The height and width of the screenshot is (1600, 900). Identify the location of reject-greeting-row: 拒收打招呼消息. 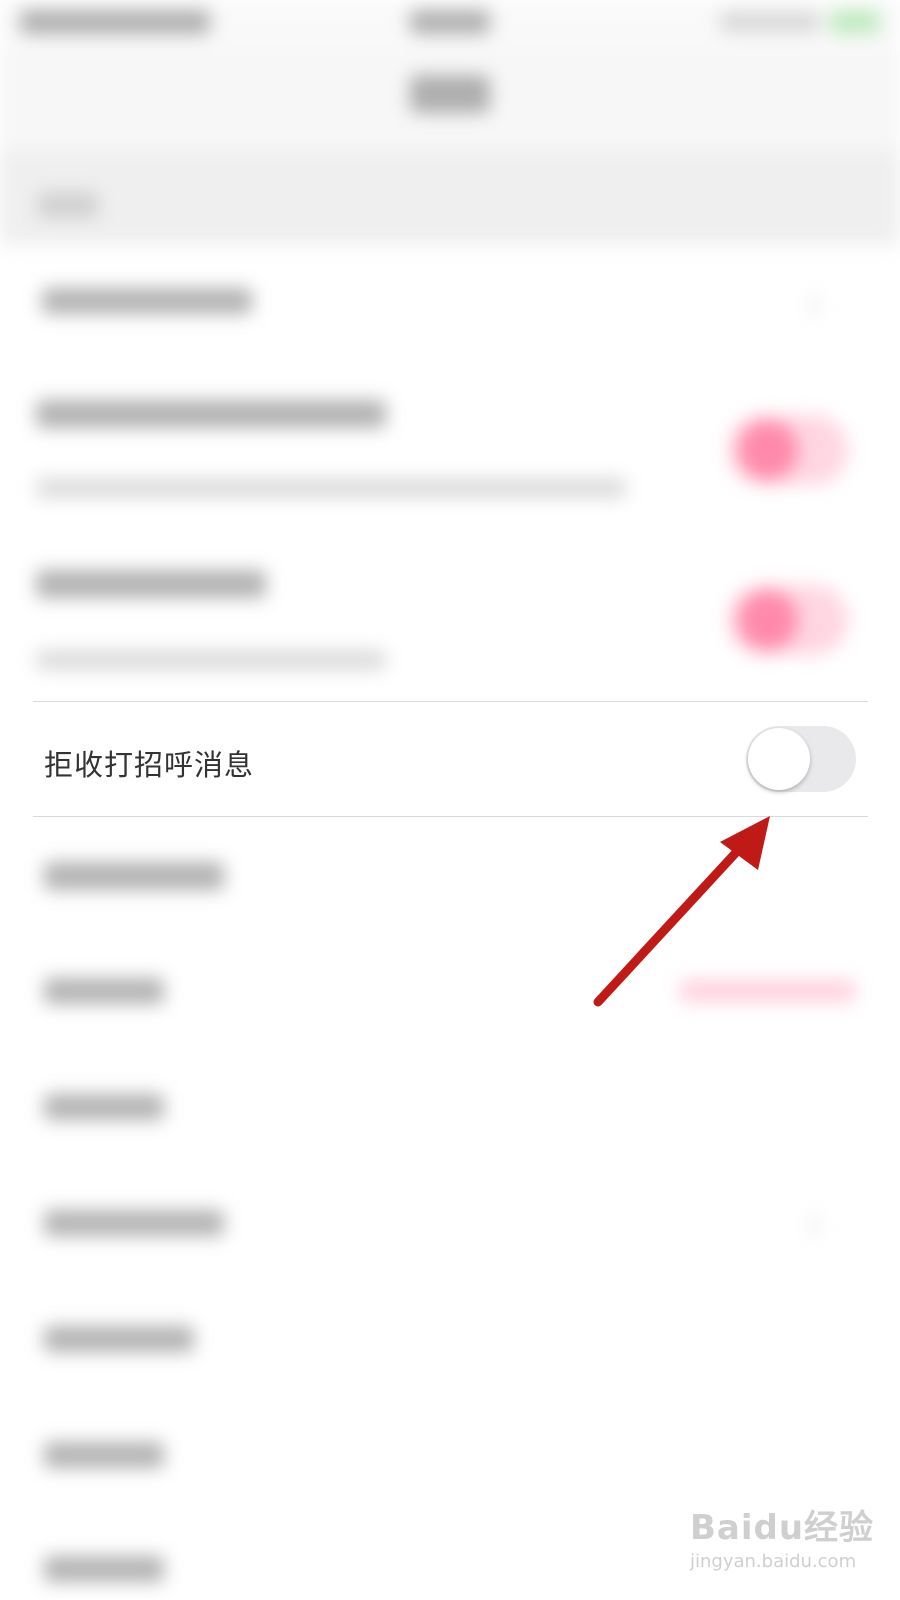
(450, 759).